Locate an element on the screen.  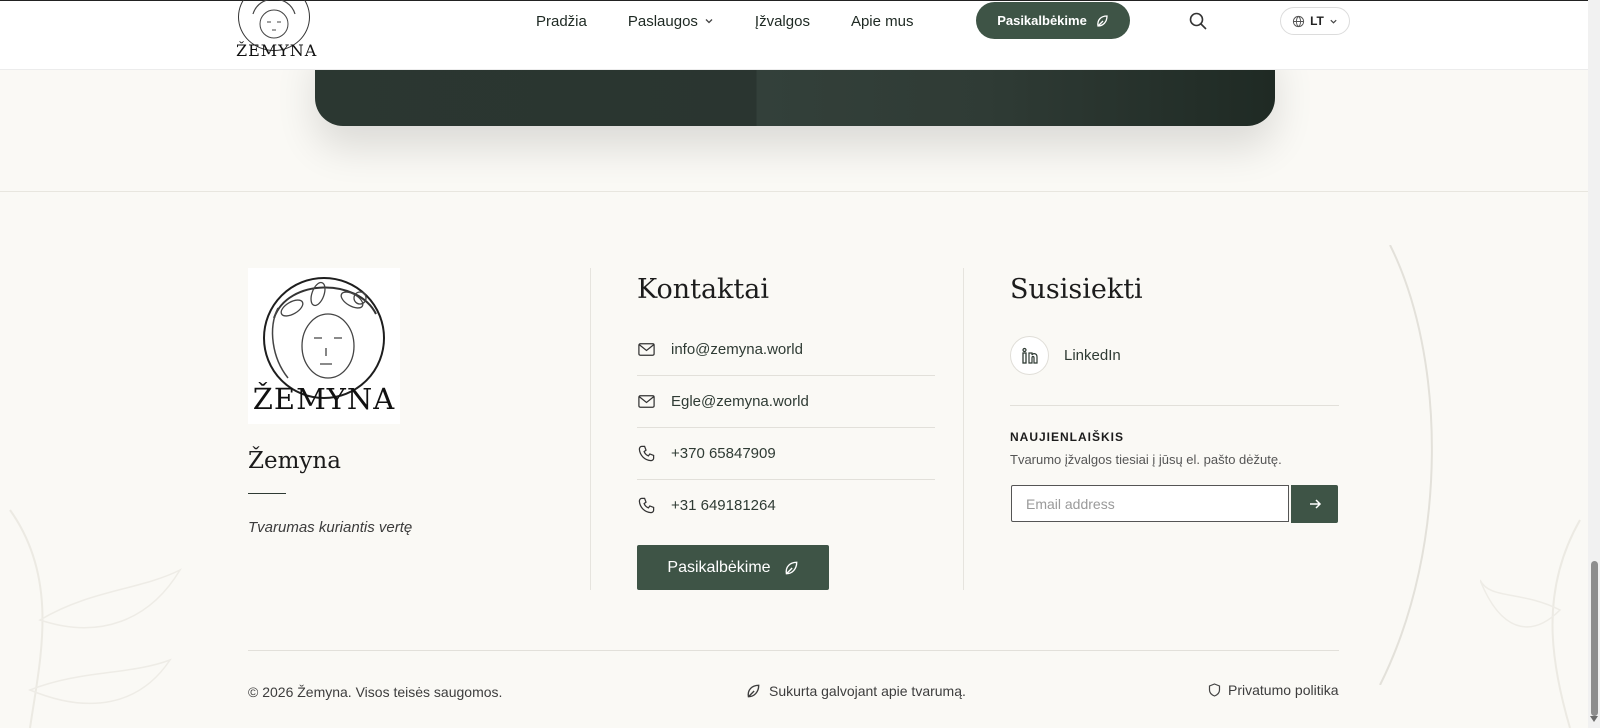
connect-divider is located at coordinates (1174, 405).